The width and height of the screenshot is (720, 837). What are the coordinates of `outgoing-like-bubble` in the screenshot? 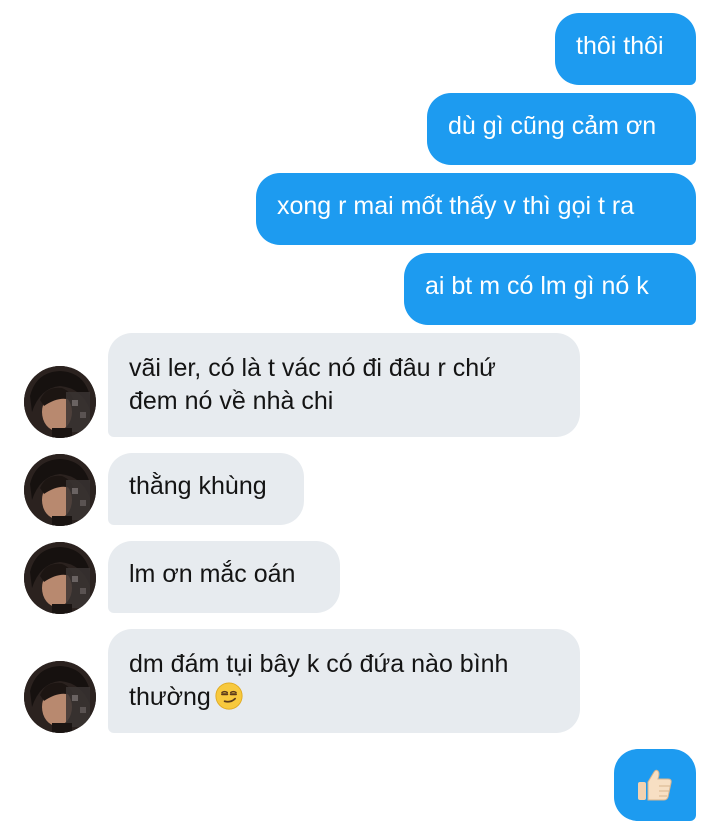 It's located at (655, 785).